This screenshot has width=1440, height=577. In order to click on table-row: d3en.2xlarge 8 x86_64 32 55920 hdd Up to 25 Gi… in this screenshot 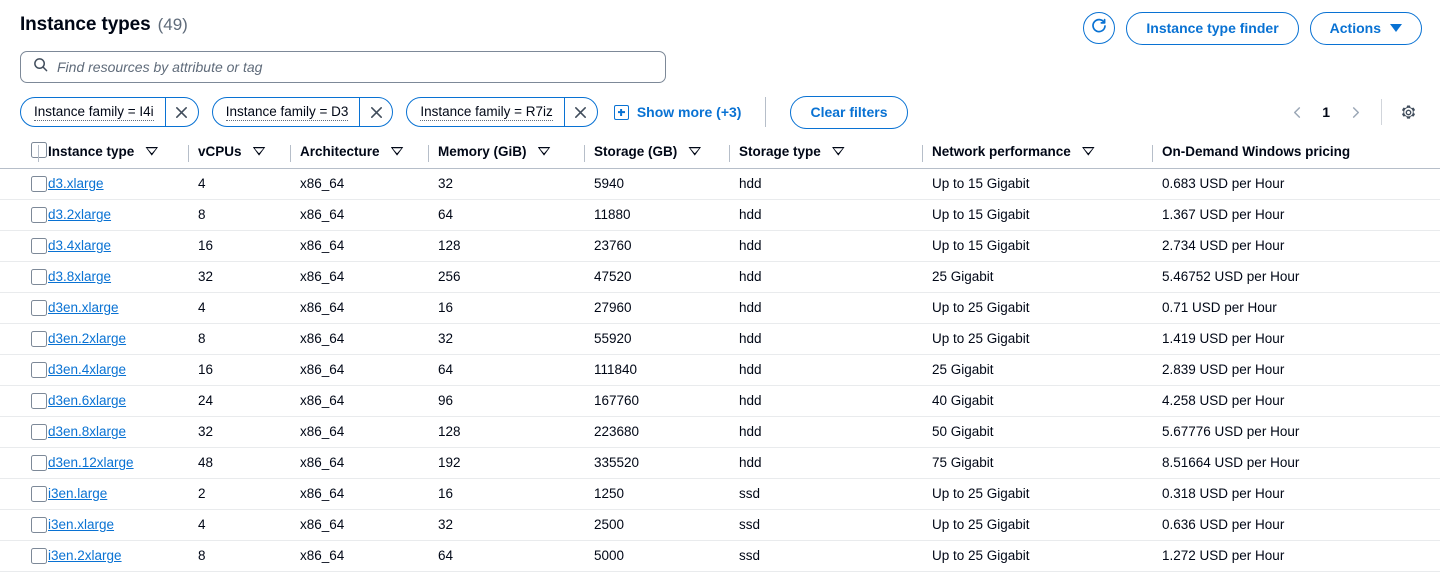, I will do `click(720, 339)`.